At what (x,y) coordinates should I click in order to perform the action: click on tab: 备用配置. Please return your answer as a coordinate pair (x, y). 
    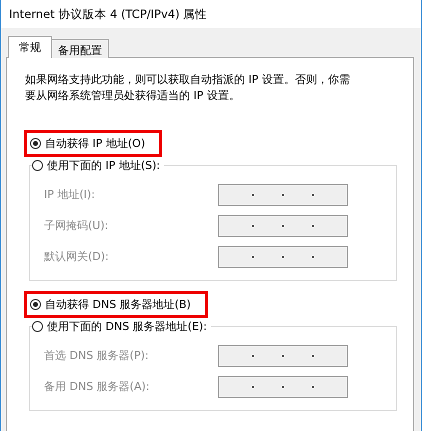
    Looking at the image, I should click on (80, 48).